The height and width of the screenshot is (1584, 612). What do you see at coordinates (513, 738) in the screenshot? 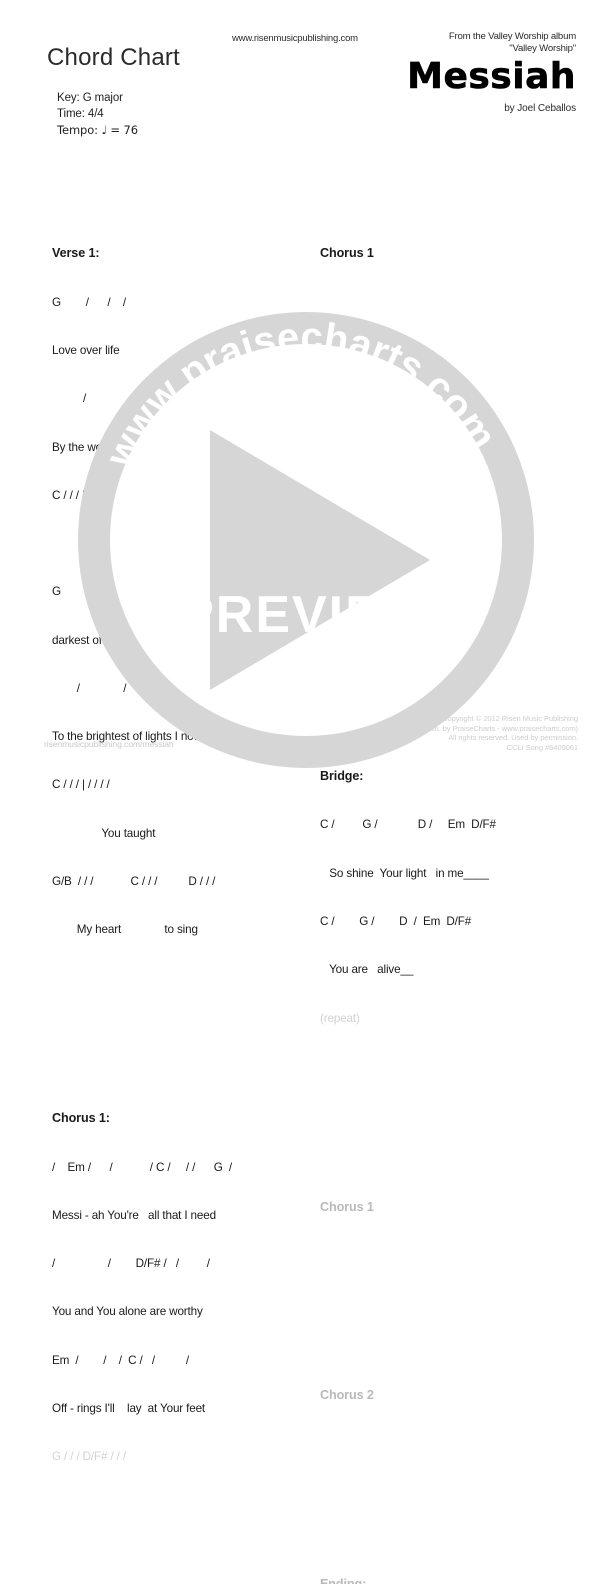
I see `copyright-line-3: All rights reserved. Used by permission.` at bounding box center [513, 738].